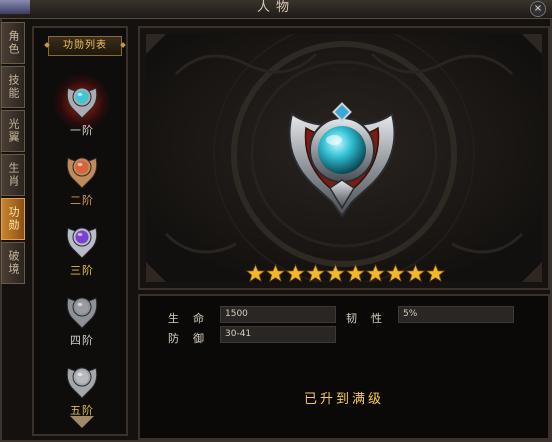 This screenshot has height=442, width=552. Describe the element at coordinates (193, 338) in the screenshot. I see `defense-label: 防御` at that location.